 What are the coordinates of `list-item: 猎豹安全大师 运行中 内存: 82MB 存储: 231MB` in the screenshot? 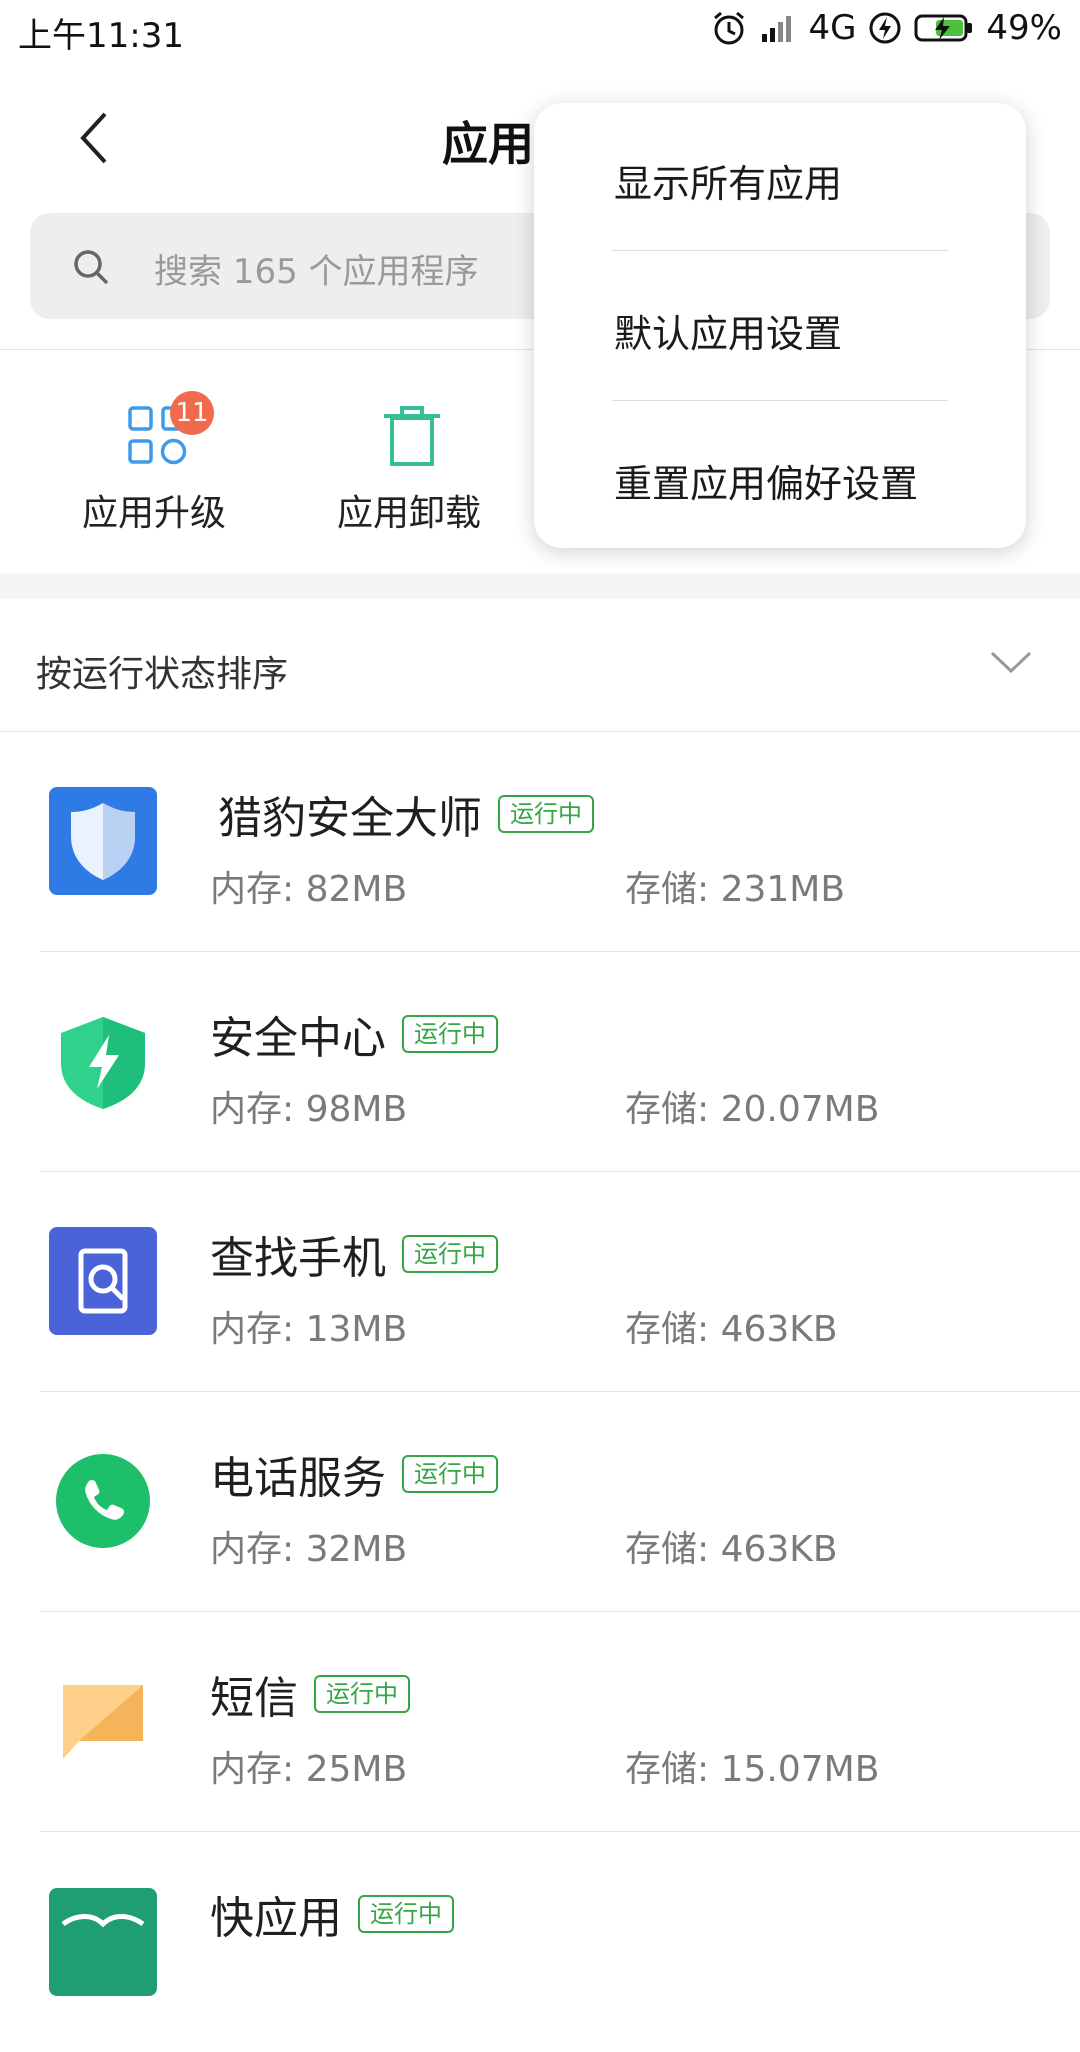 It's located at (540, 842).